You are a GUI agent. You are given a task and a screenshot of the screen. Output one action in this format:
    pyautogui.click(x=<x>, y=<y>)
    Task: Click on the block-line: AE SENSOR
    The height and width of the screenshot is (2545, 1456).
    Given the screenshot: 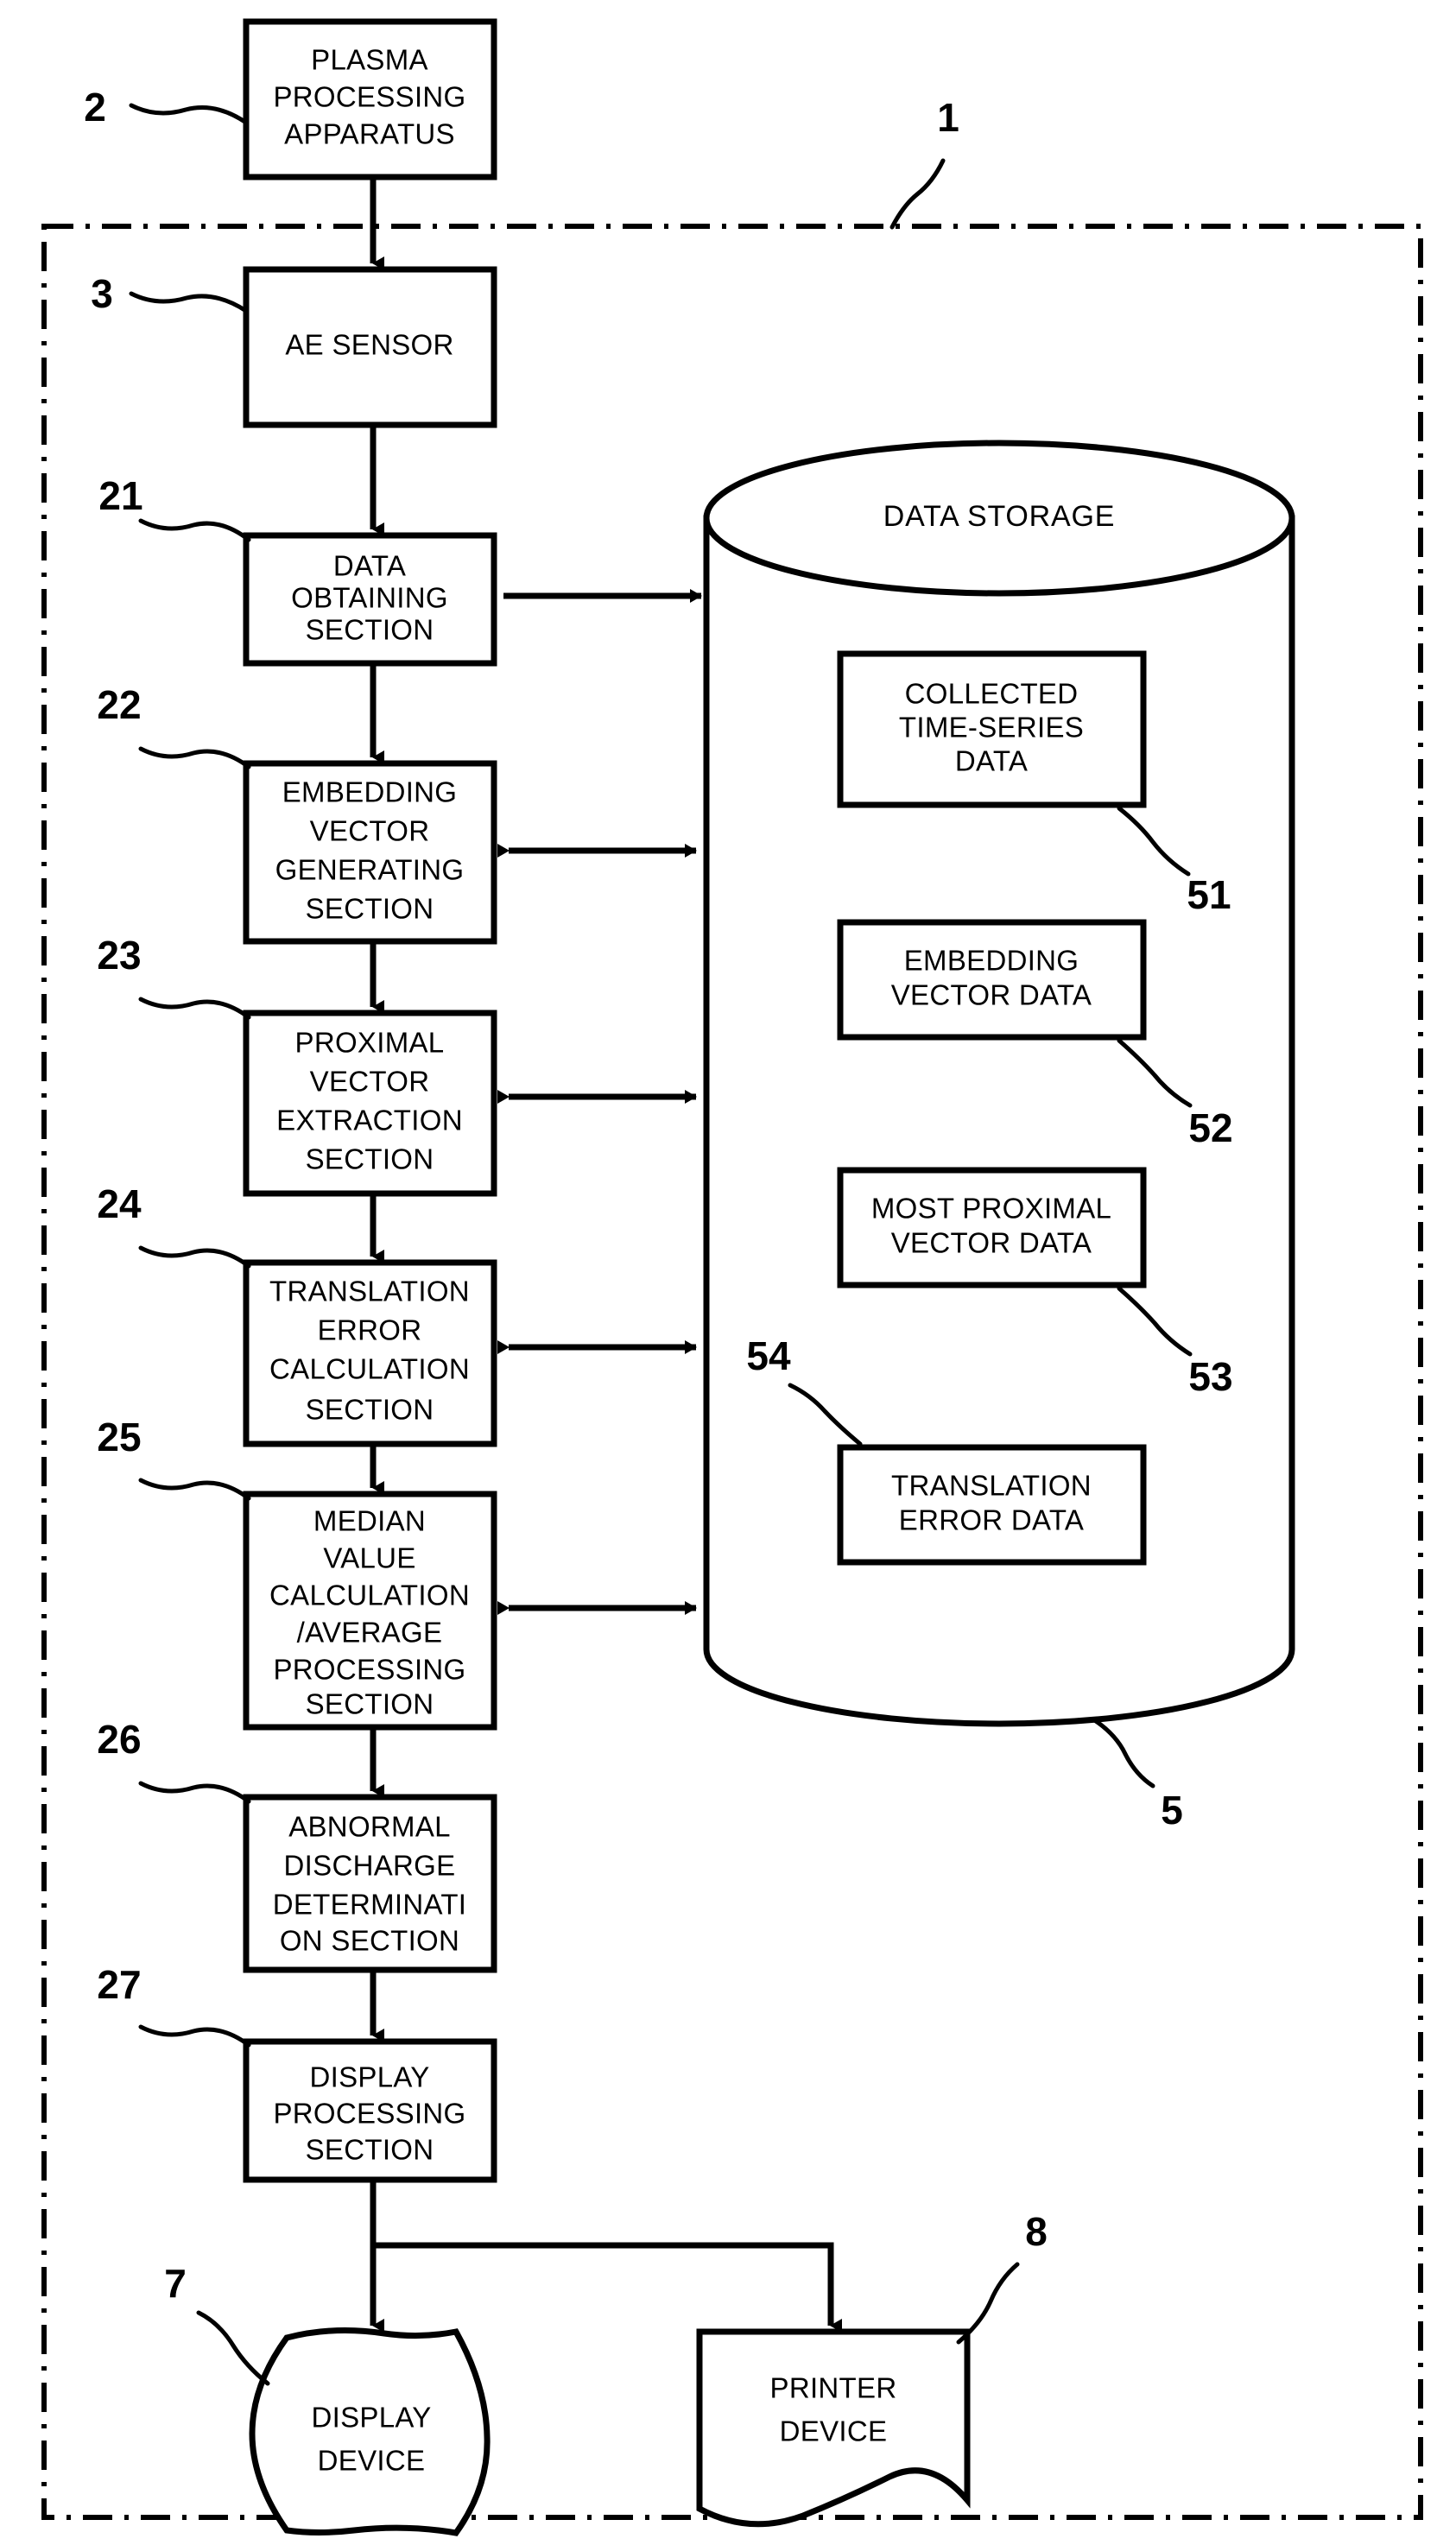 What is the action you would take?
    pyautogui.click(x=369, y=345)
    